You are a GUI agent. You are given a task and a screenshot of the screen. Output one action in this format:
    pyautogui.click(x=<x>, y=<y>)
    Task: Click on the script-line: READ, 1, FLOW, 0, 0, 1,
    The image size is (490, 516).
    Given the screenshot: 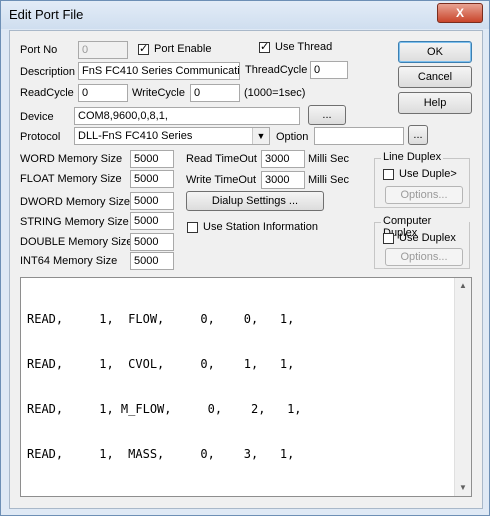 What is the action you would take?
    pyautogui.click(x=161, y=319)
    